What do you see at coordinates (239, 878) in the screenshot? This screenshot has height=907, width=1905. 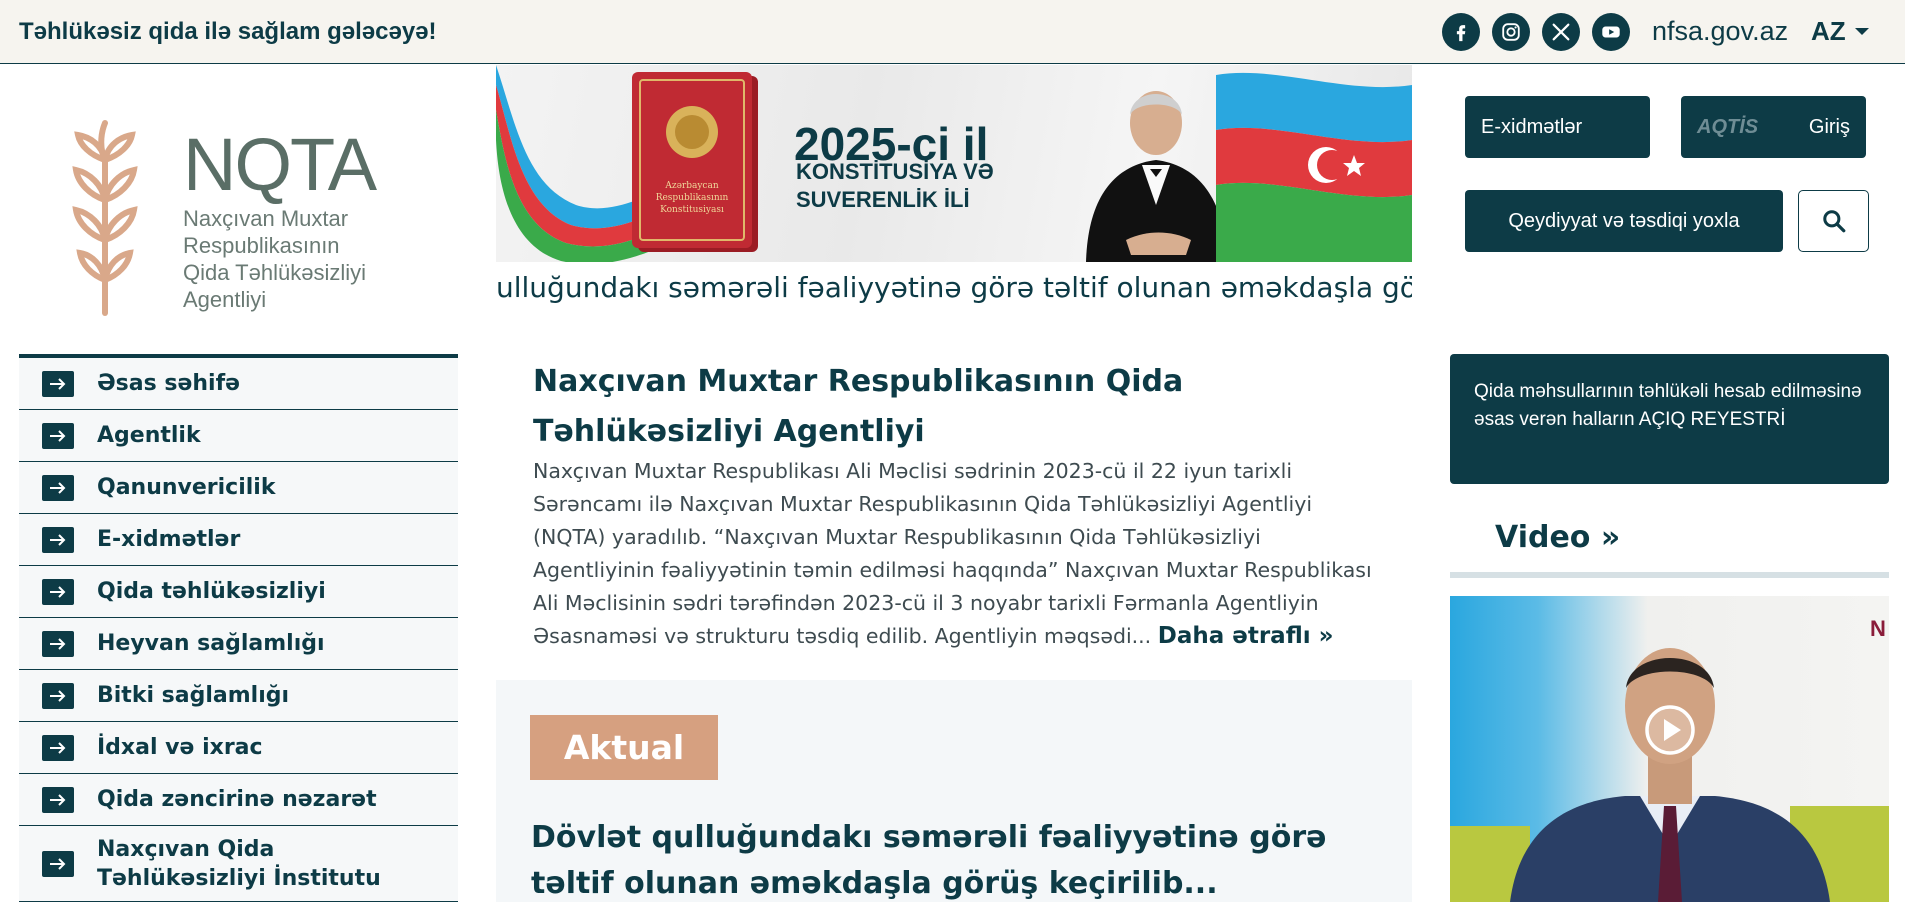 I see `sidebar-item-label-line: Təhlükəsizliyi İnstitutu` at bounding box center [239, 878].